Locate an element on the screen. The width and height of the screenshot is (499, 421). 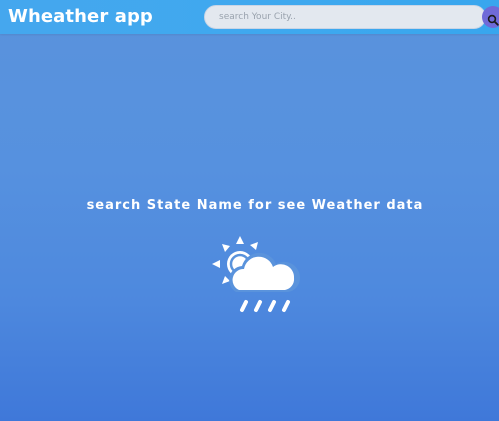
search-input is located at coordinates (345, 17).